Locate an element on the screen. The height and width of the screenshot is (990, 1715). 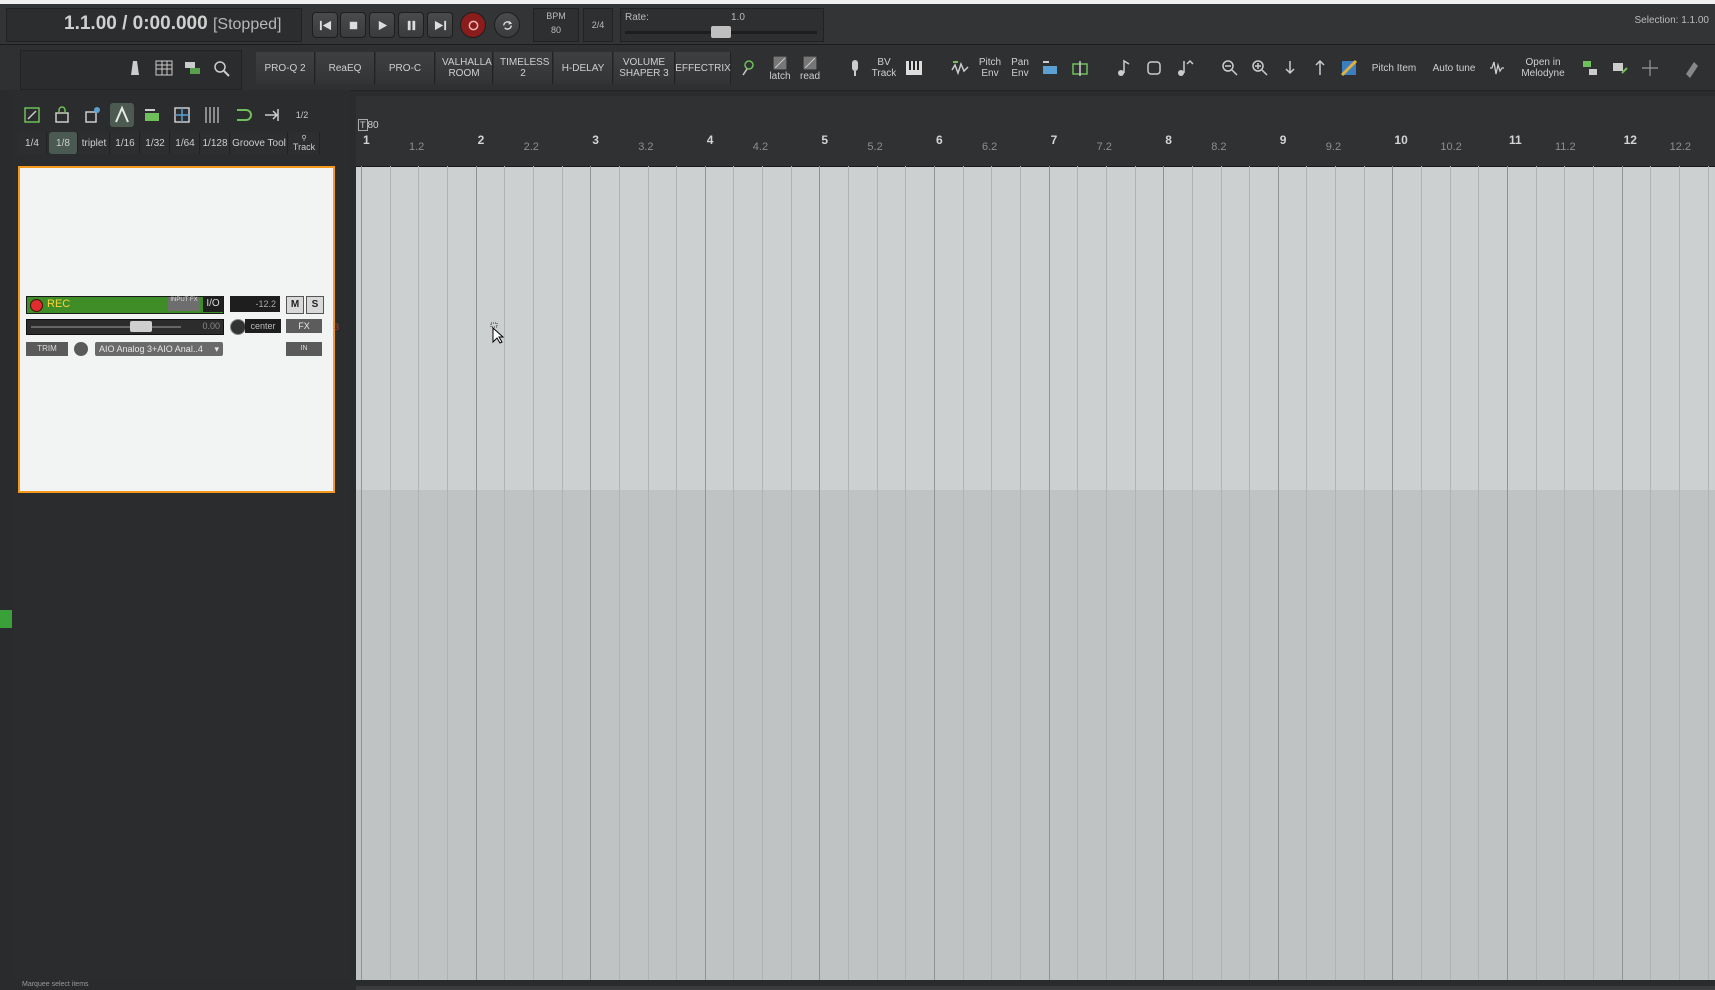
volume-fader: 0.00 is located at coordinates (125, 327).